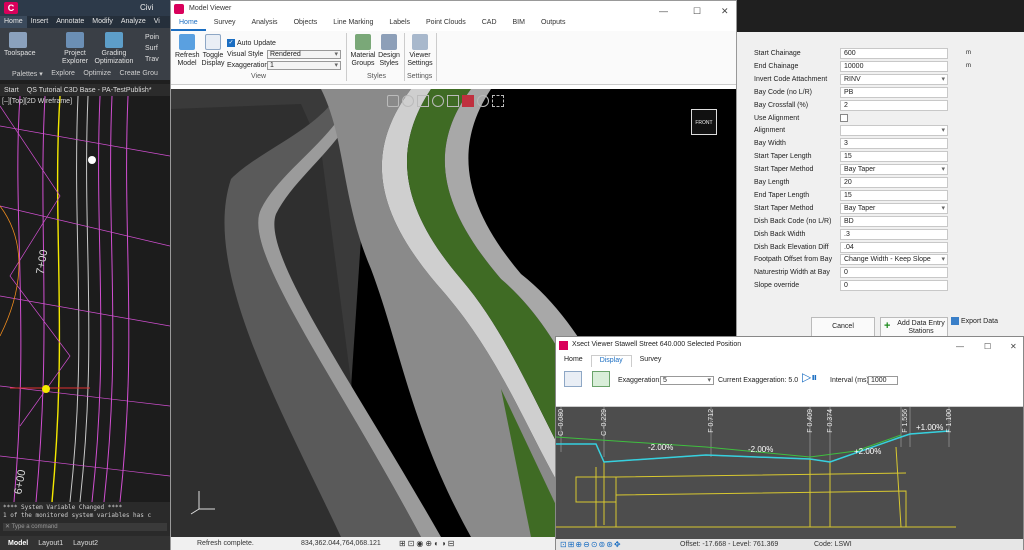  I want to click on gear-icon, so click(420, 42).